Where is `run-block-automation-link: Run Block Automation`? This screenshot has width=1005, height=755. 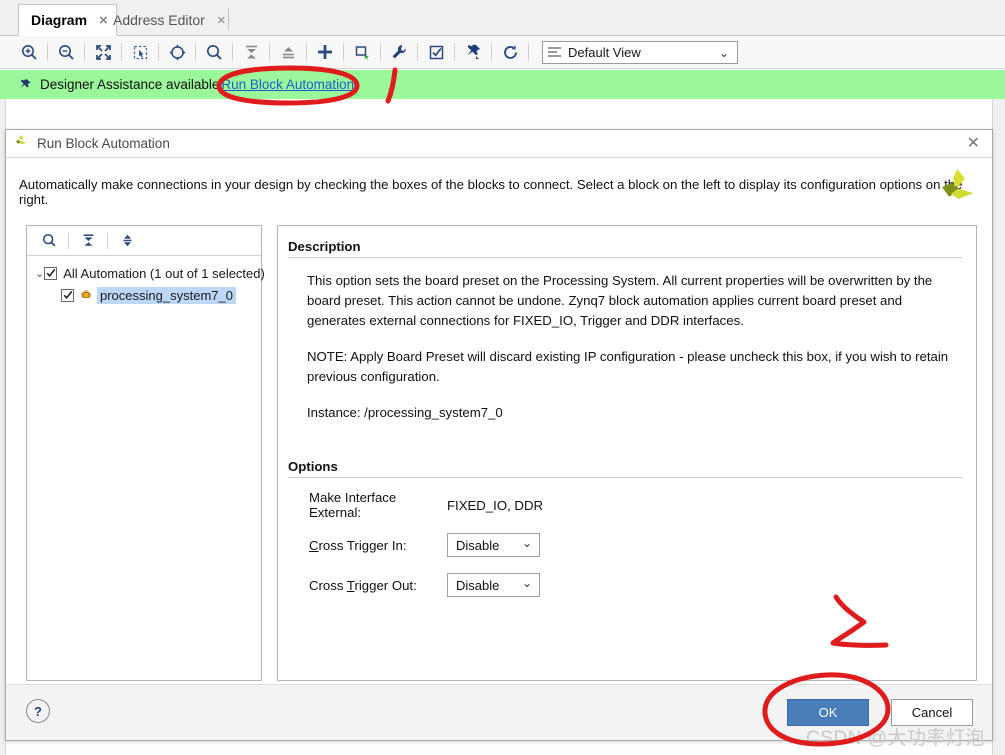
run-block-automation-link: Run Block Automation is located at coordinates (287, 84).